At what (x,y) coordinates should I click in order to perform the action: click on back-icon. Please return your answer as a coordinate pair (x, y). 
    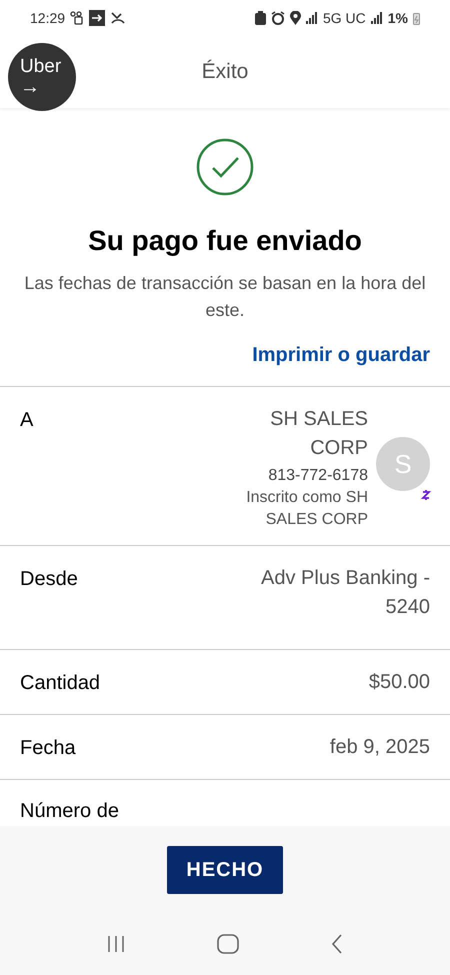
    Looking at the image, I should click on (337, 944).